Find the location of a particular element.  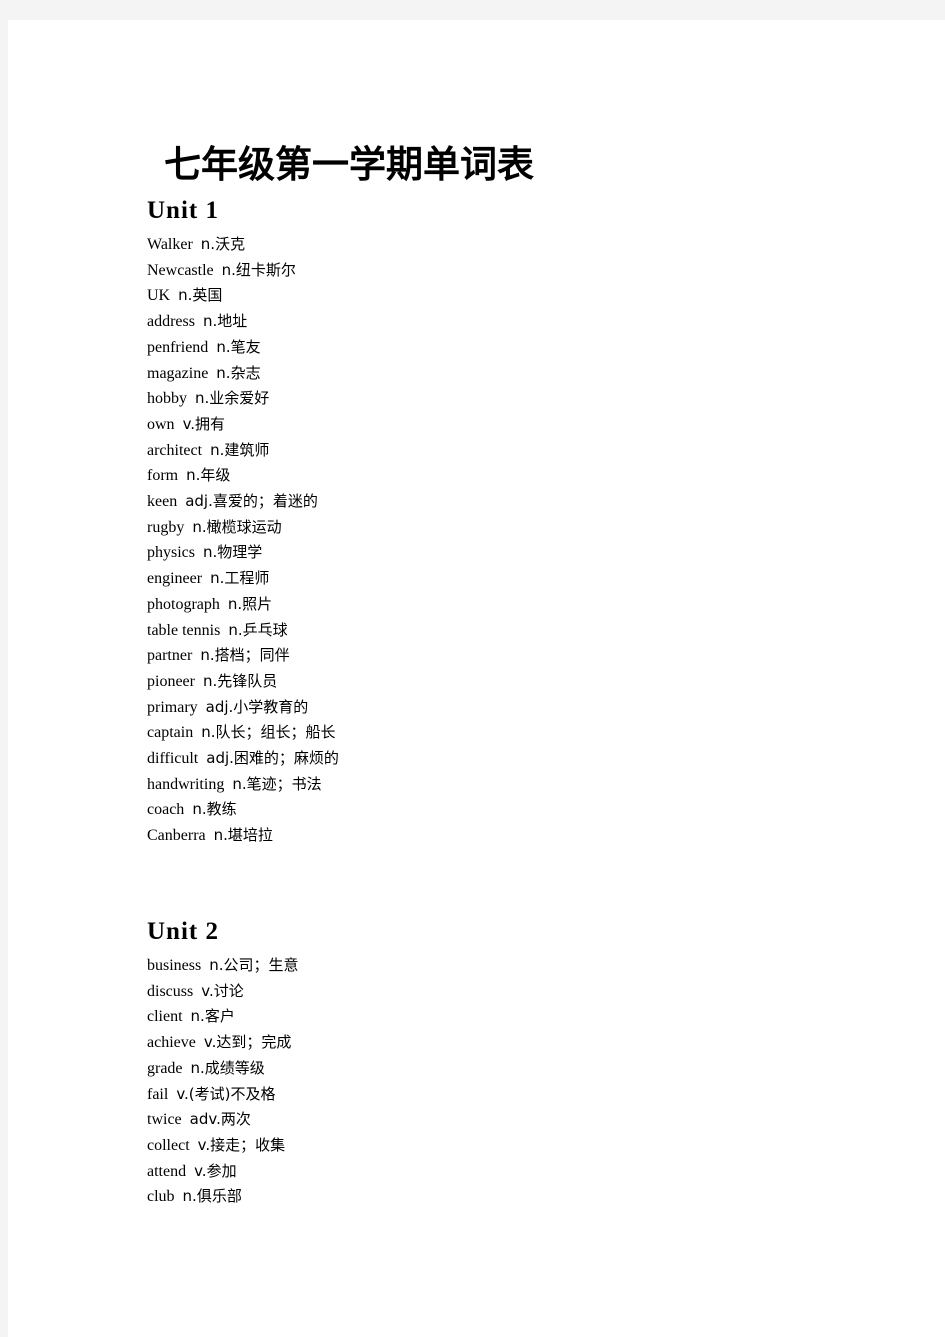

word-entry: penfriend n.笔友 is located at coordinates (497, 348).